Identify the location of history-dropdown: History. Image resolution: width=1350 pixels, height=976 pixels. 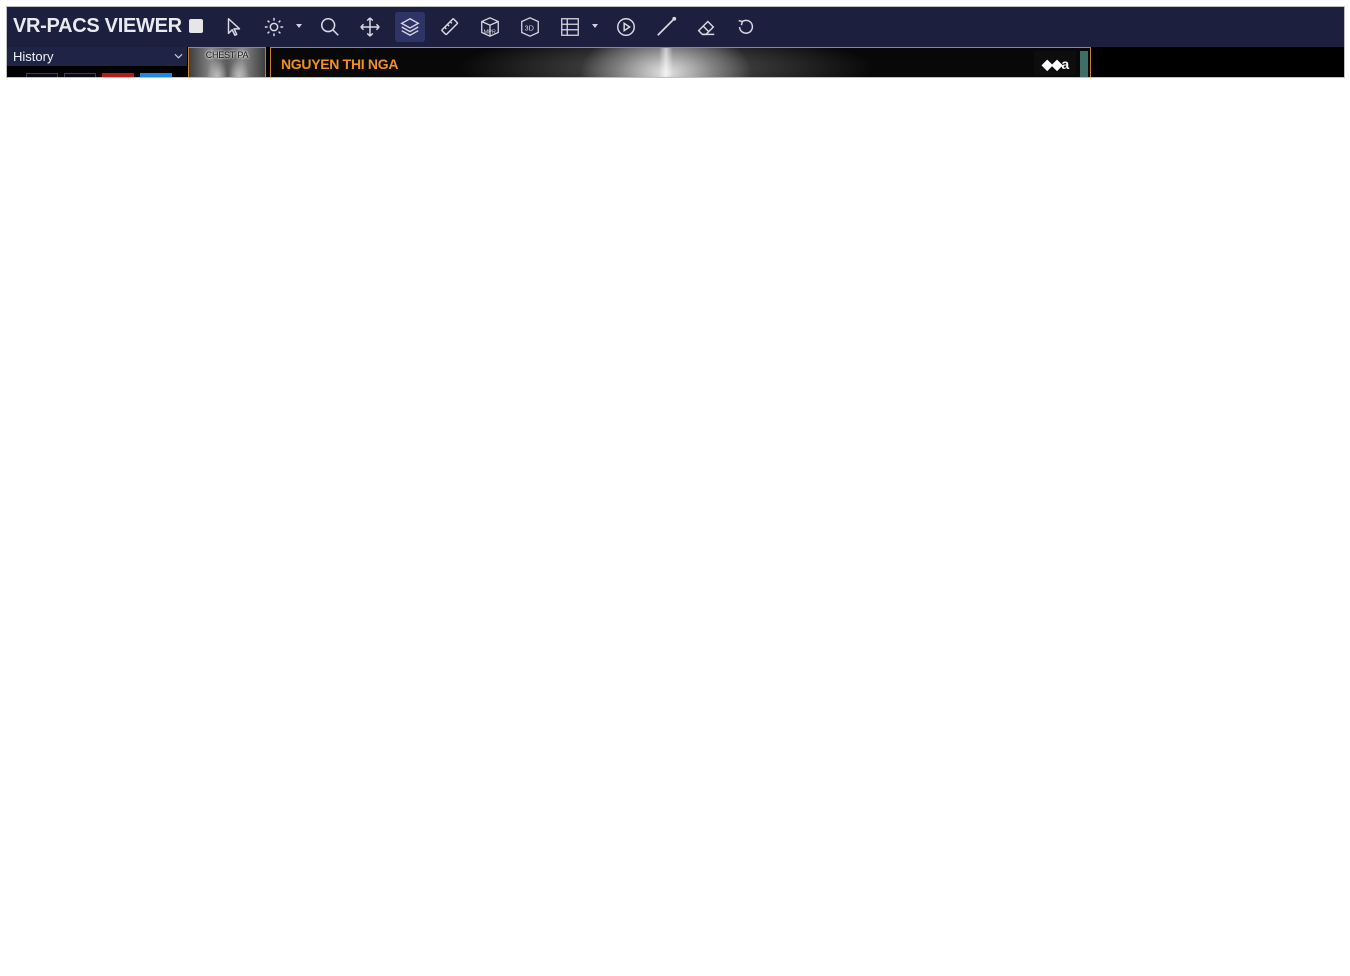
(97, 56).